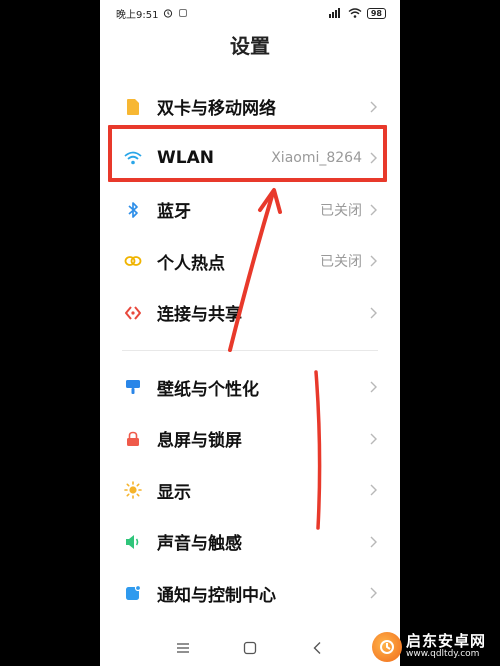 The image size is (500, 666). What do you see at coordinates (446, 640) in the screenshot?
I see `watermark-name: 启东安卓网` at bounding box center [446, 640].